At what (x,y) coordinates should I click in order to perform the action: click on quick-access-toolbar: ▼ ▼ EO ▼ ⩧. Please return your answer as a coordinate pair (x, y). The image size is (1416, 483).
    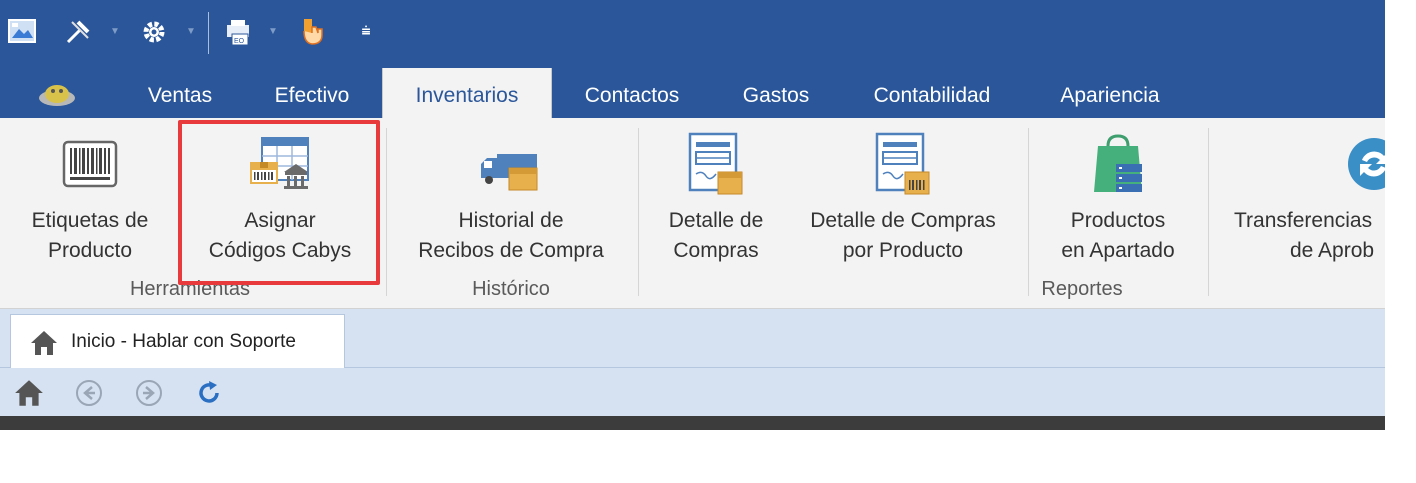
    Looking at the image, I should click on (692, 34).